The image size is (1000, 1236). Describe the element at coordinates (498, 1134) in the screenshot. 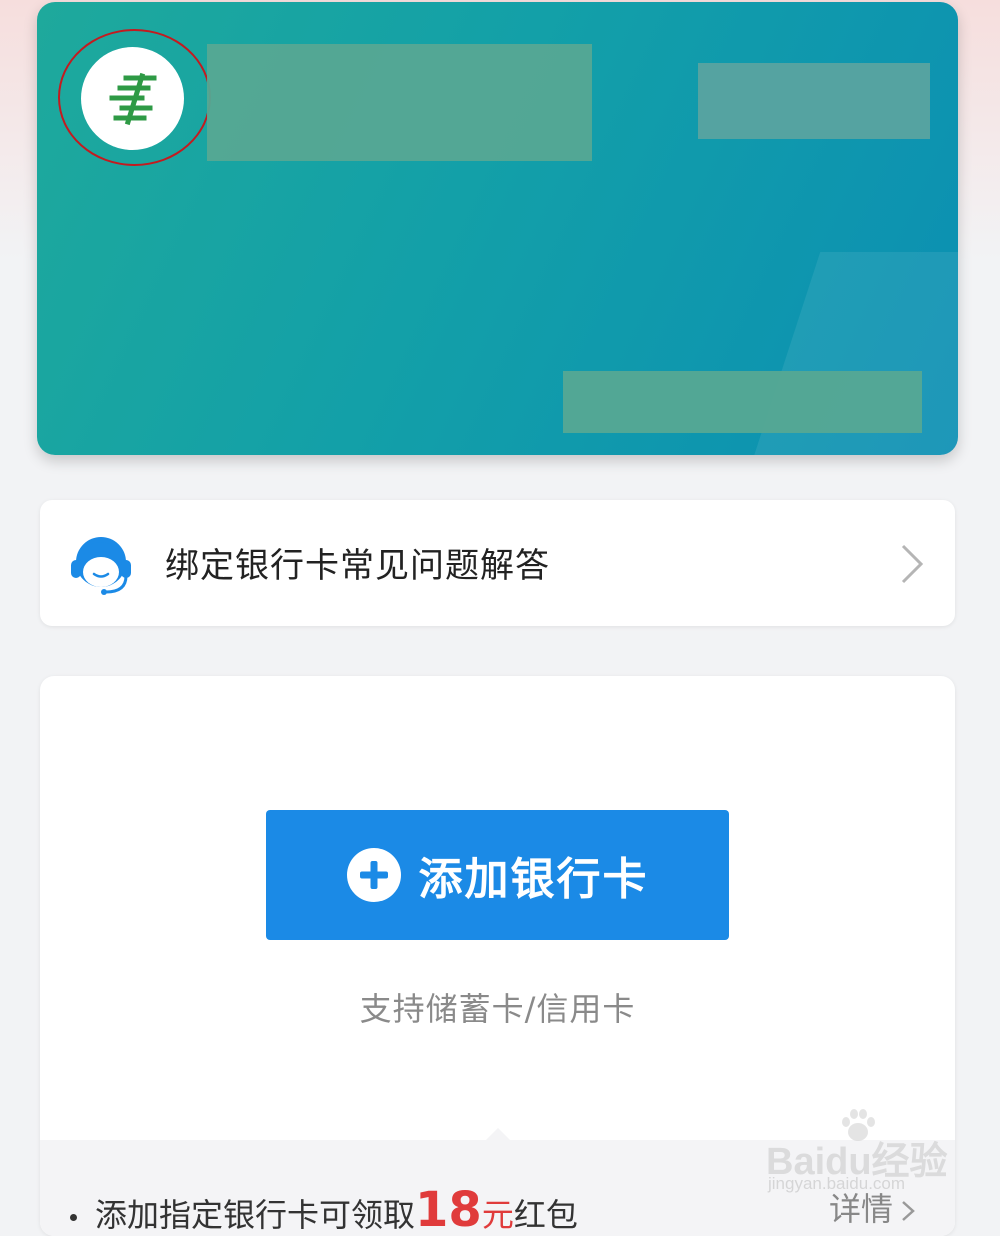

I see `promo-notch` at that location.